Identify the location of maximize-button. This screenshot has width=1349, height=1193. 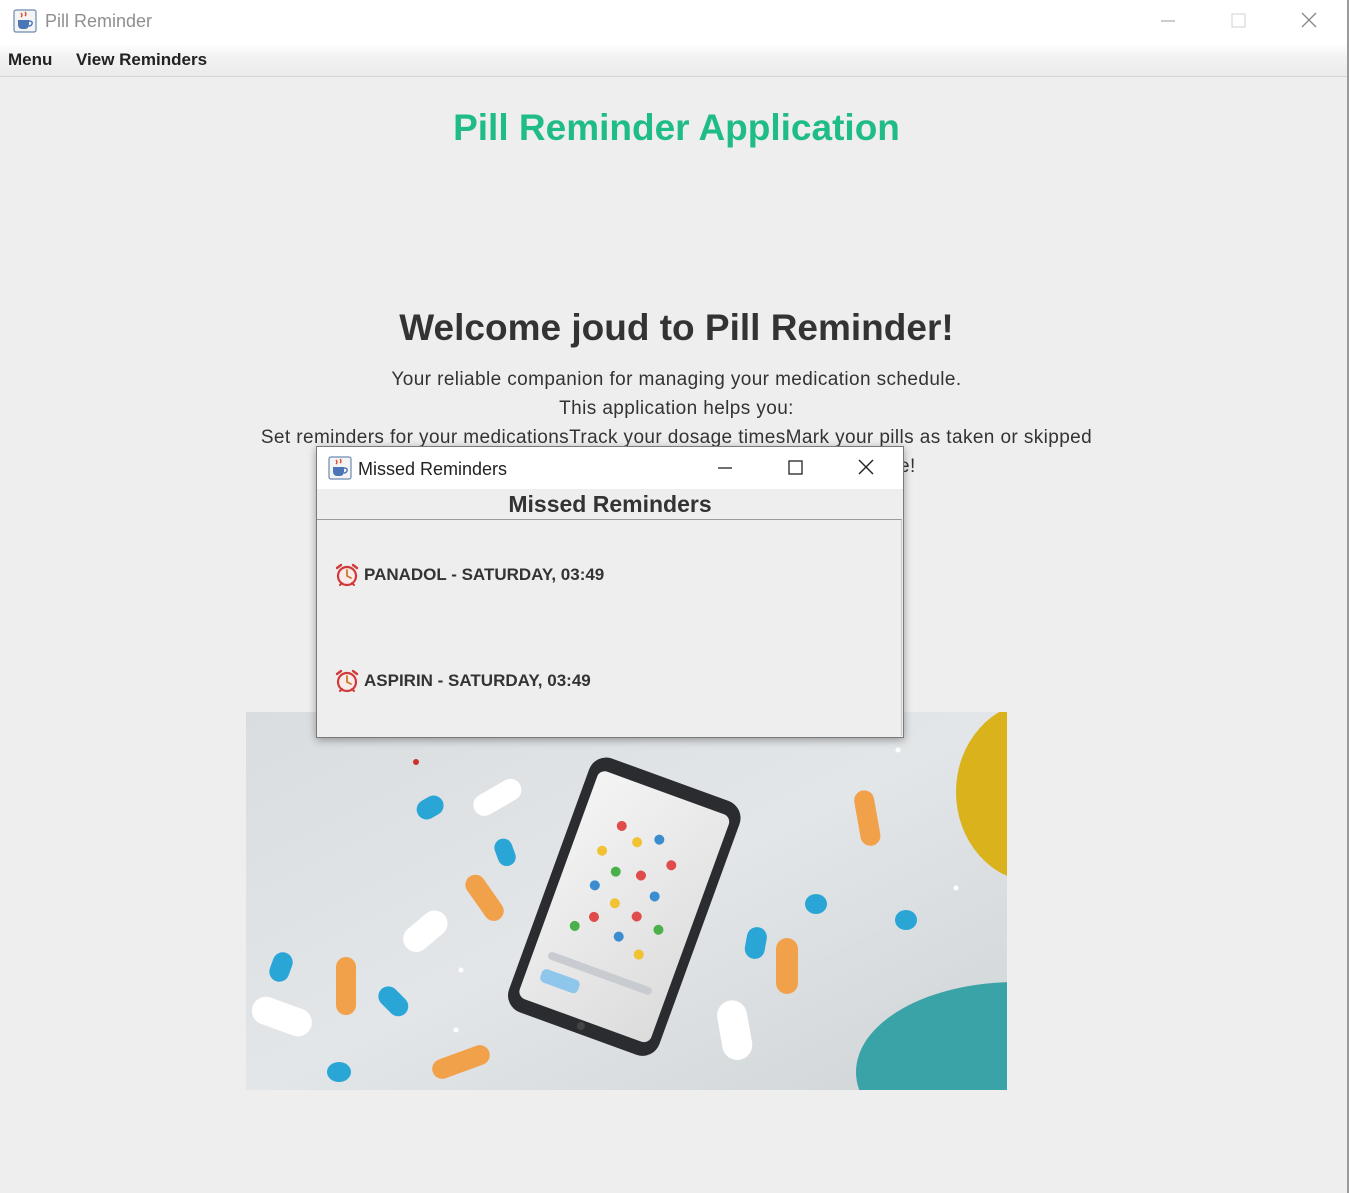
(1238, 21).